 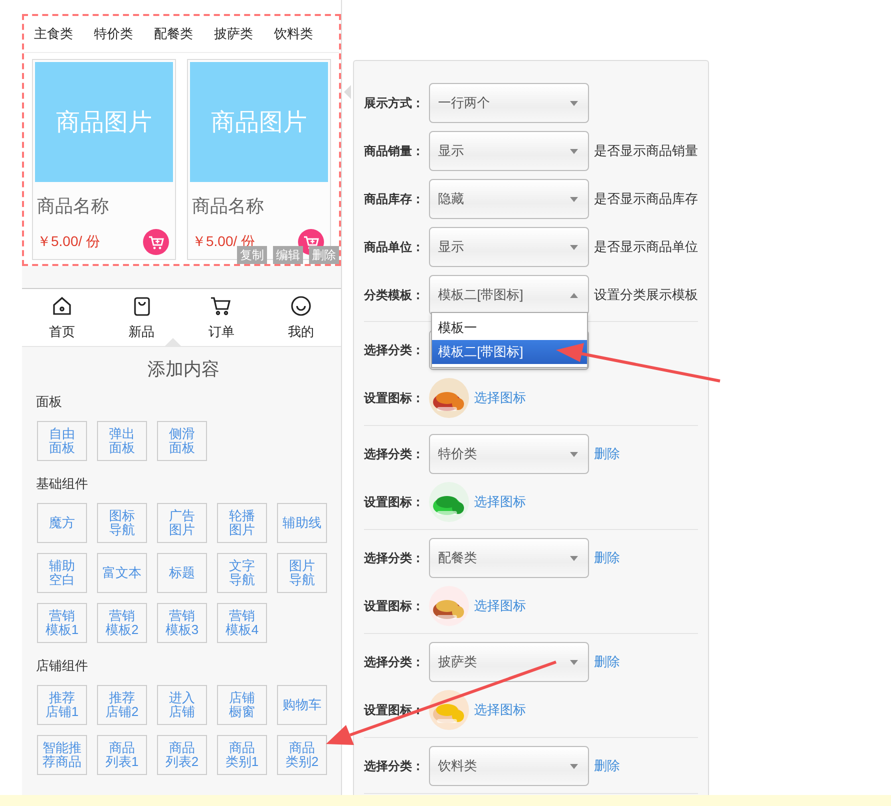 I want to click on field-label: 商品单位：, so click(x=394, y=247).